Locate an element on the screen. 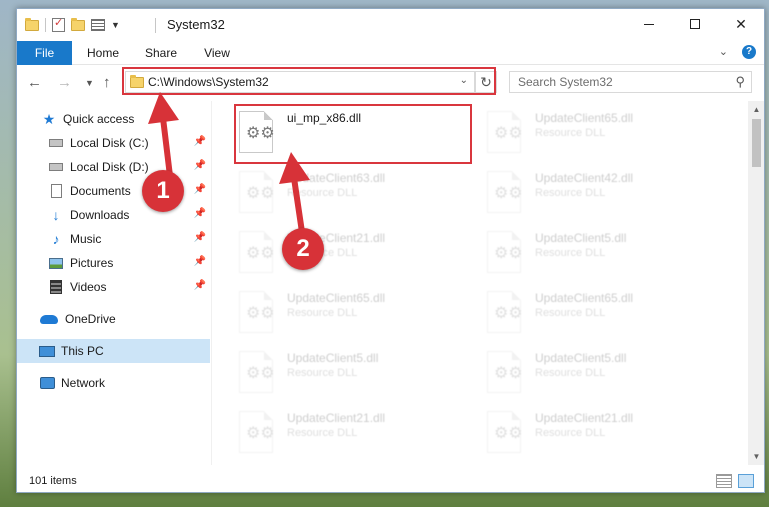 Image resolution: width=769 pixels, height=507 pixels. sidebar-item-label: This PC is located at coordinates (82, 351).